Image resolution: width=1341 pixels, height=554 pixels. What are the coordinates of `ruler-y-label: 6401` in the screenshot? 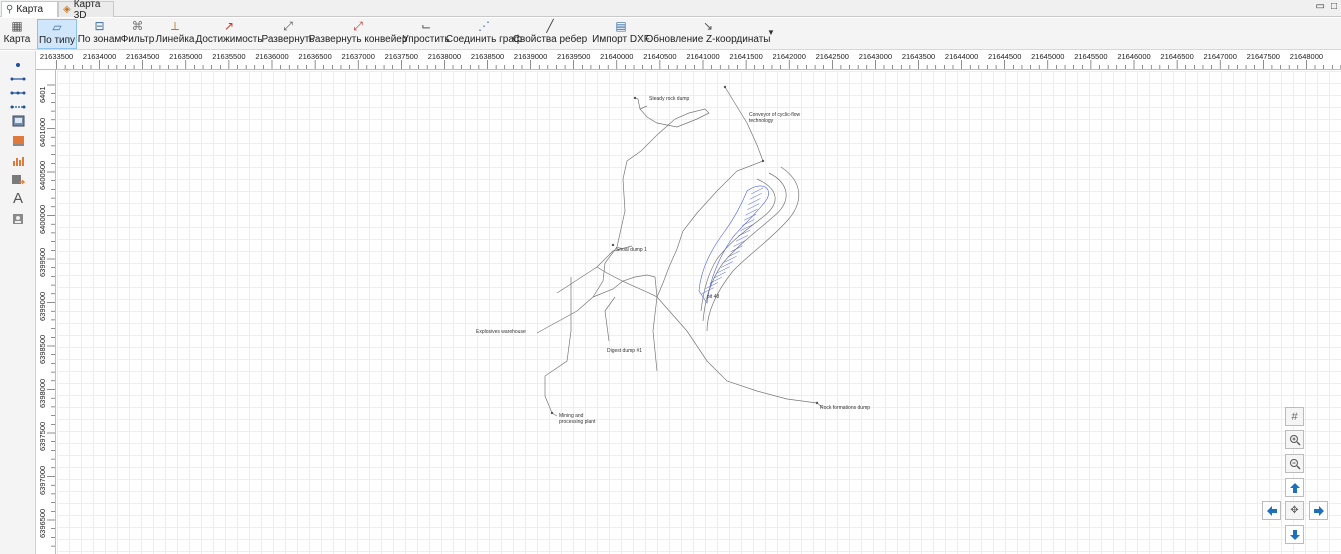 It's located at (42, 94).